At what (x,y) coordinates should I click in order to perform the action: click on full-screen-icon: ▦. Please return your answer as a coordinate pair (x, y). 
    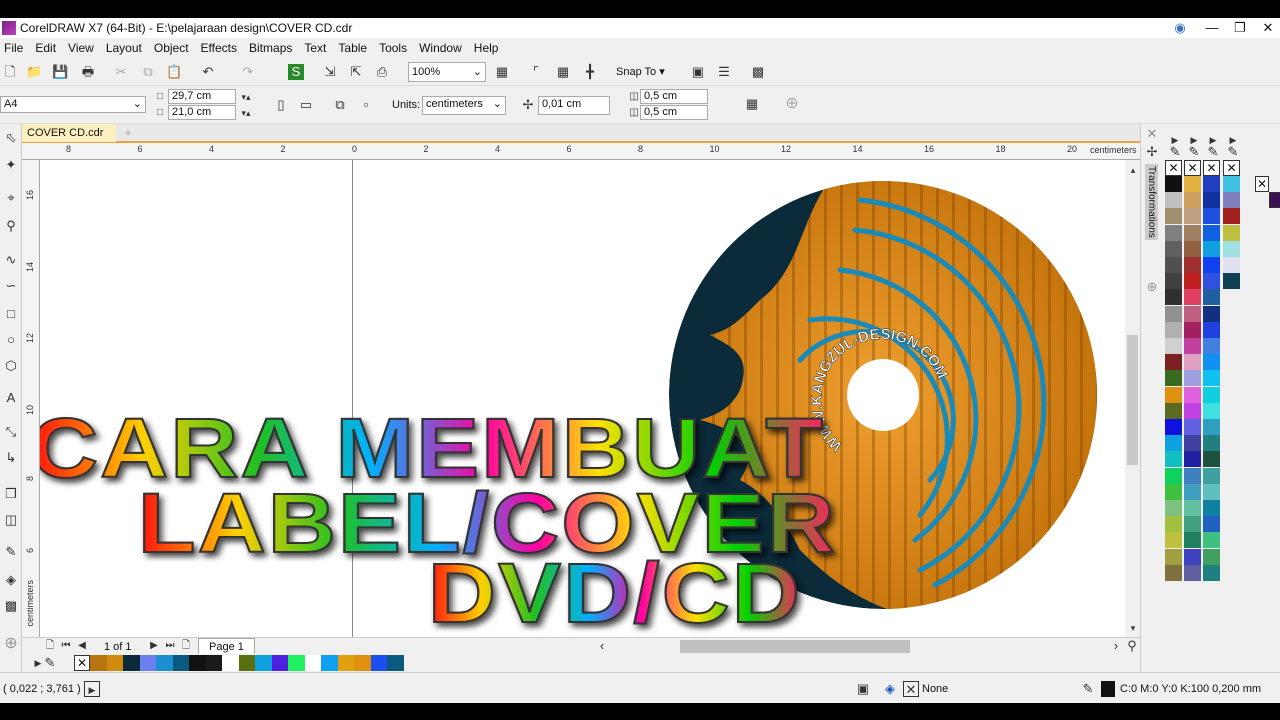
    Looking at the image, I should click on (502, 72).